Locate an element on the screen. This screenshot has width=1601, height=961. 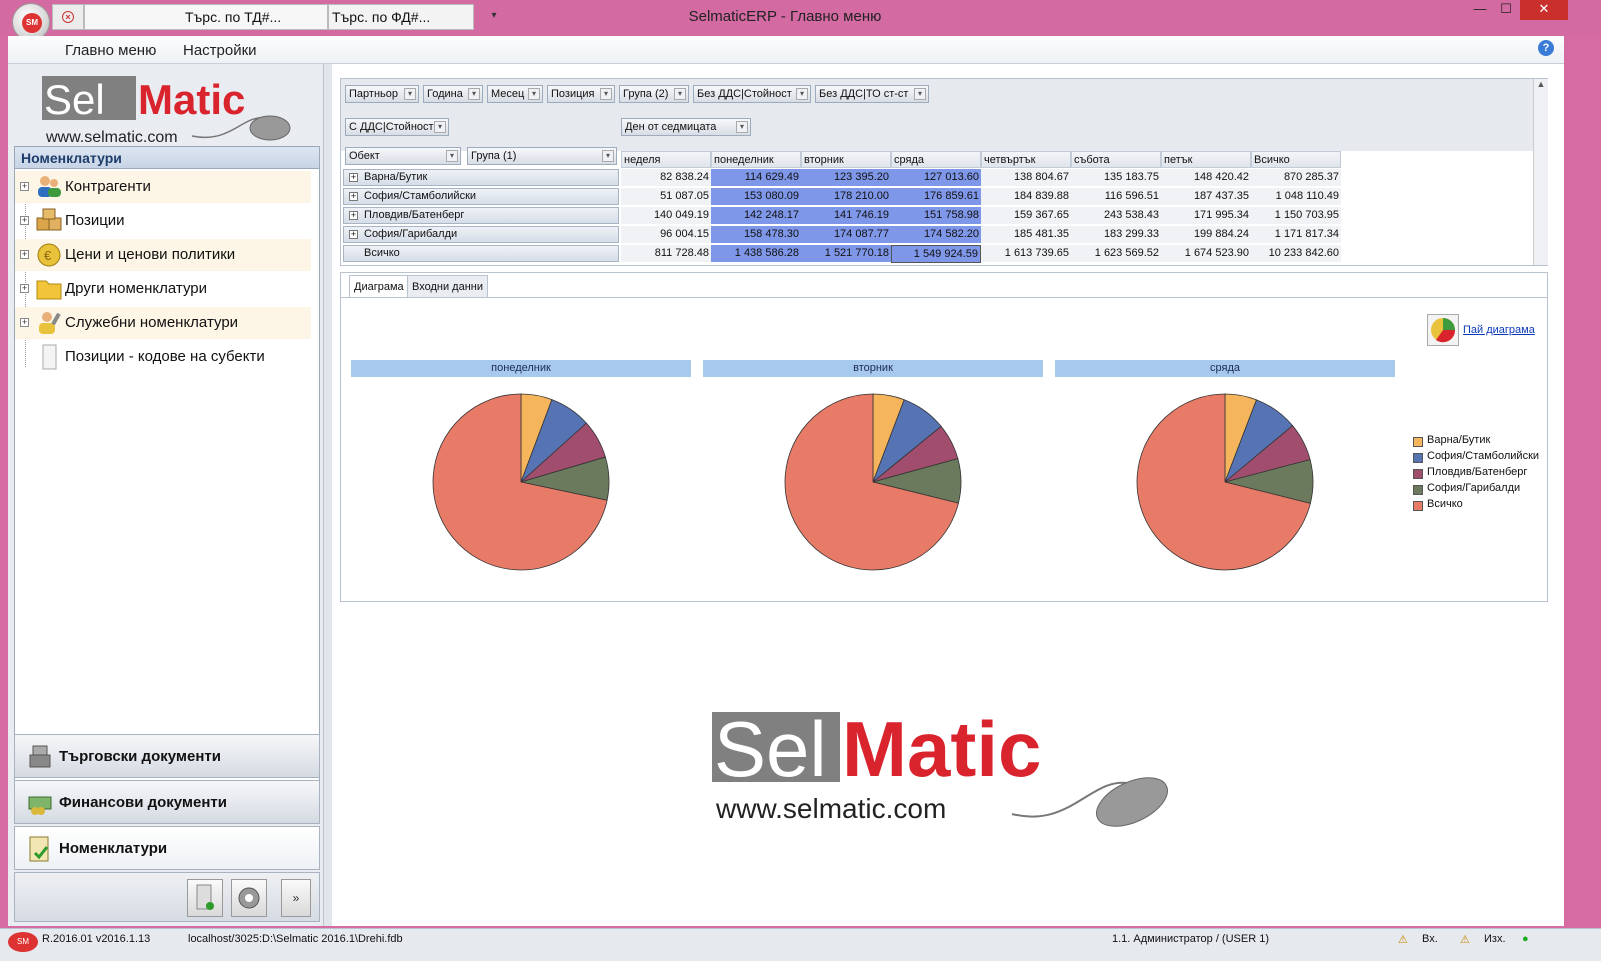
data-cell: 171 995.34 is located at coordinates (1206, 216).